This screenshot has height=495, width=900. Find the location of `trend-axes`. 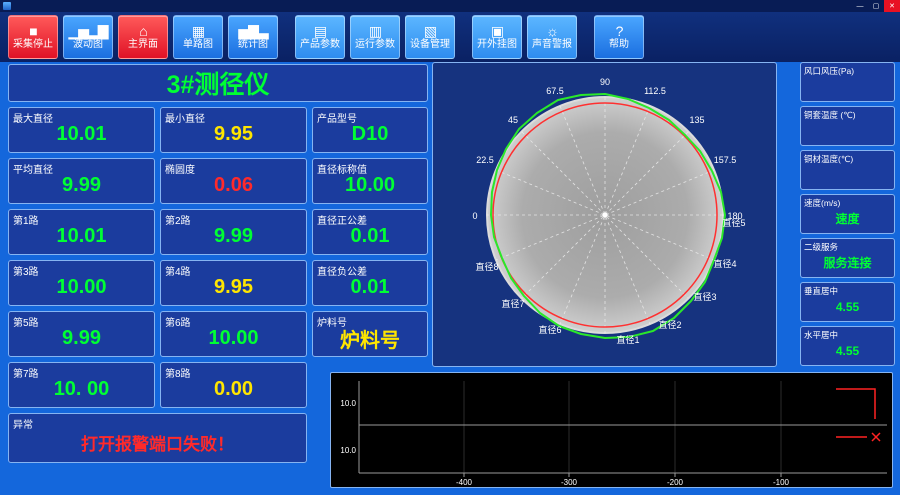

trend-axes is located at coordinates (622, 429).